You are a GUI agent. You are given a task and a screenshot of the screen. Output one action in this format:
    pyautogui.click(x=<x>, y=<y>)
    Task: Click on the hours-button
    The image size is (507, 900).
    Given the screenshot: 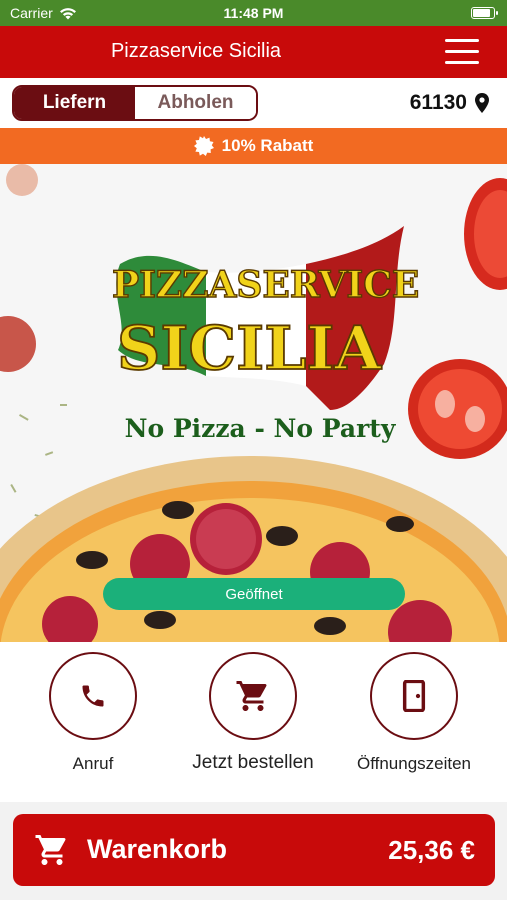 What is the action you would take?
    pyautogui.click(x=414, y=696)
    